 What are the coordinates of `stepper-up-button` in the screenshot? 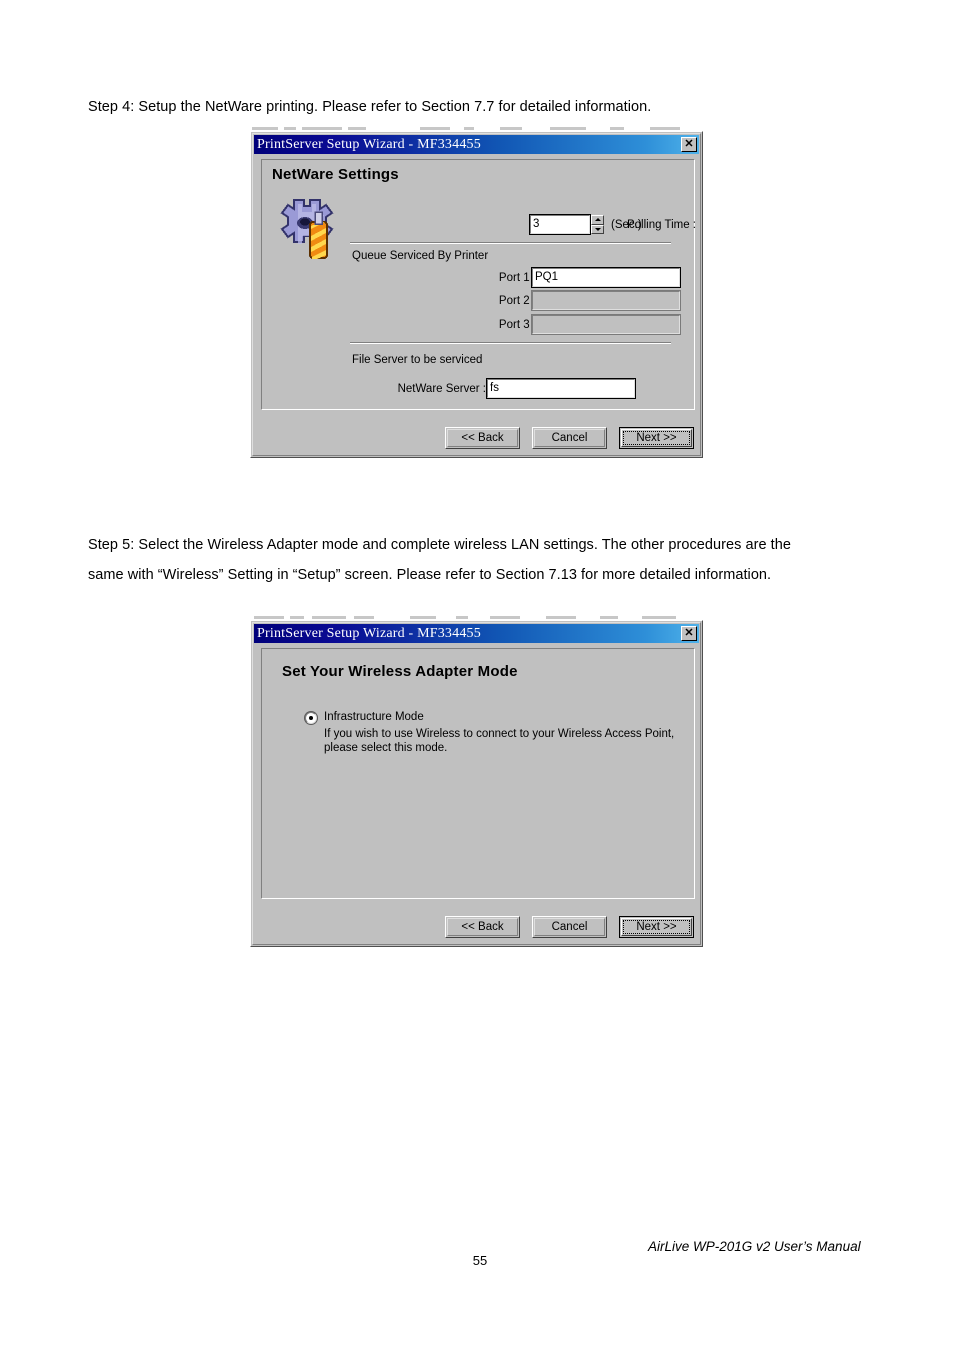 It's located at (597, 220).